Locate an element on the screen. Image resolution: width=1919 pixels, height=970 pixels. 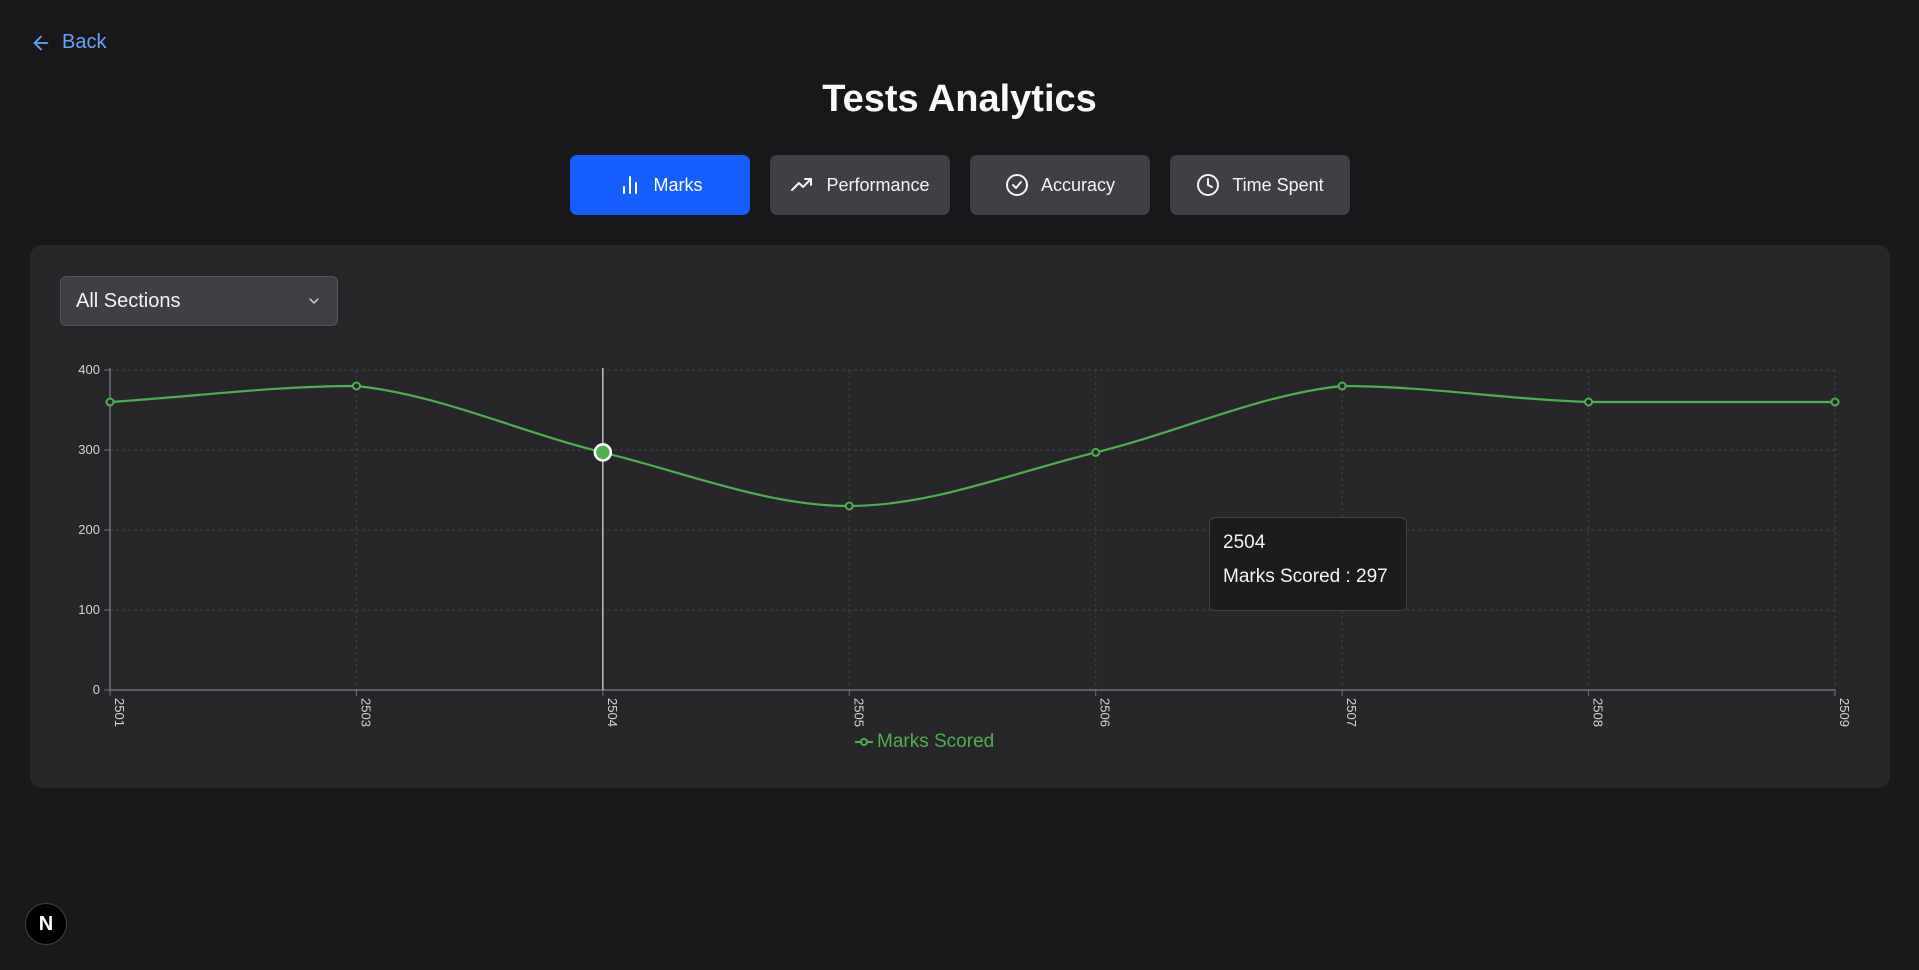
legend-label: Marks Scored is located at coordinates (936, 741).